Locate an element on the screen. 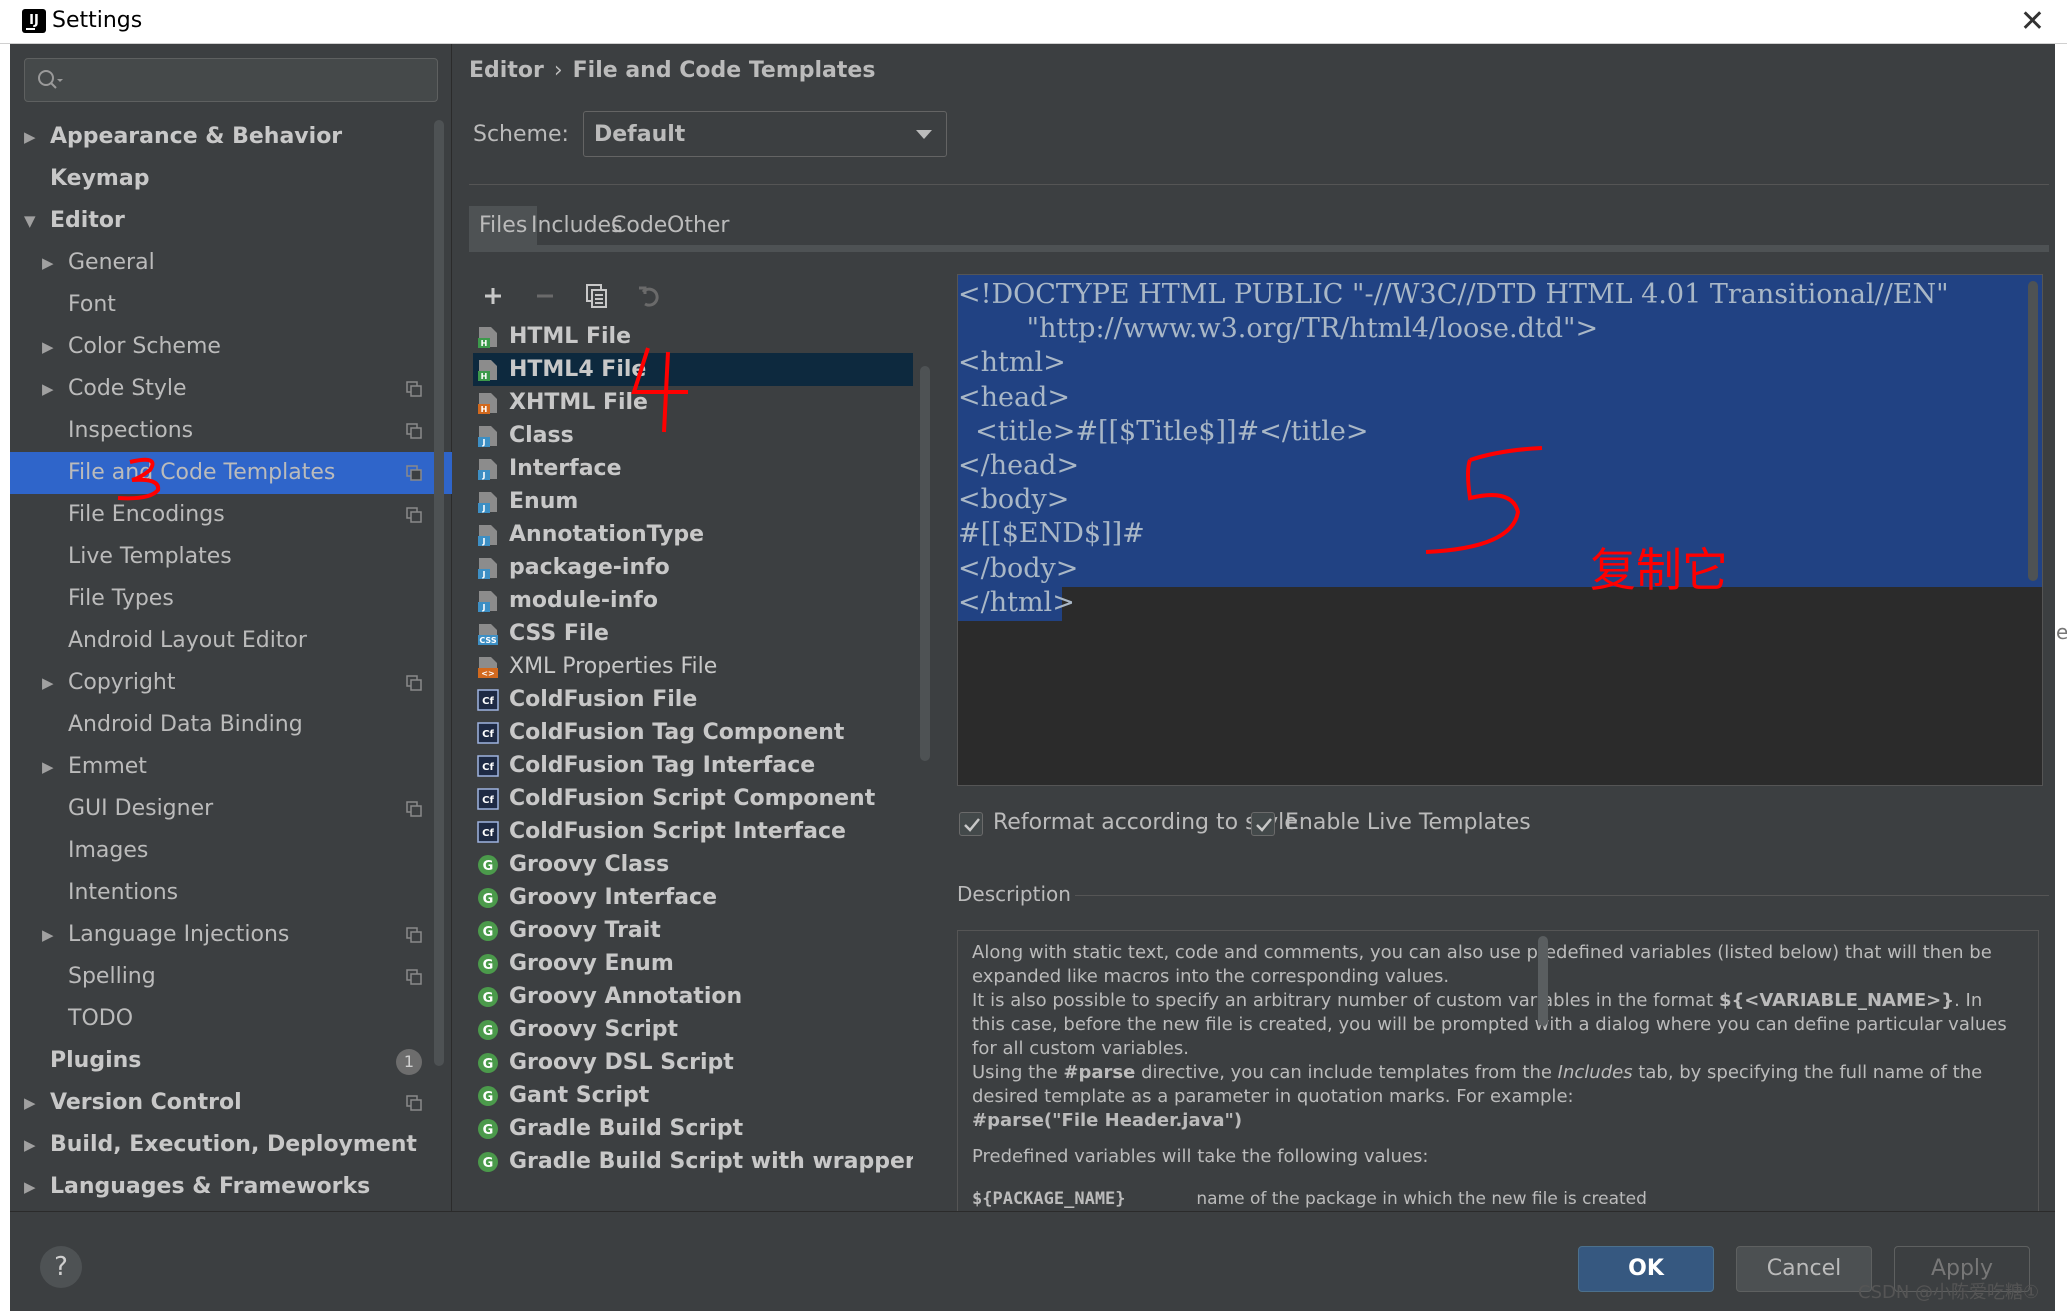 This screenshot has width=2067, height=1311. template-item: Jmodule-info is located at coordinates (693, 600).